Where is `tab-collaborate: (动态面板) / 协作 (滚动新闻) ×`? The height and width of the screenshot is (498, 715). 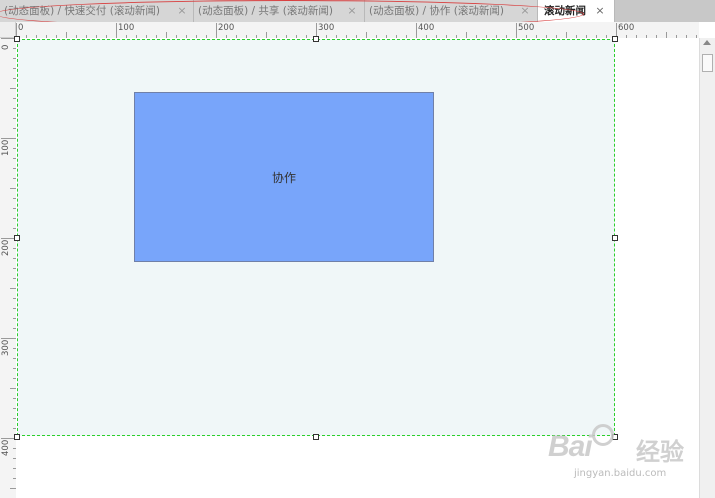 tab-collaborate: (动态面板) / 协作 (滚动新闻) × is located at coordinates (451, 11).